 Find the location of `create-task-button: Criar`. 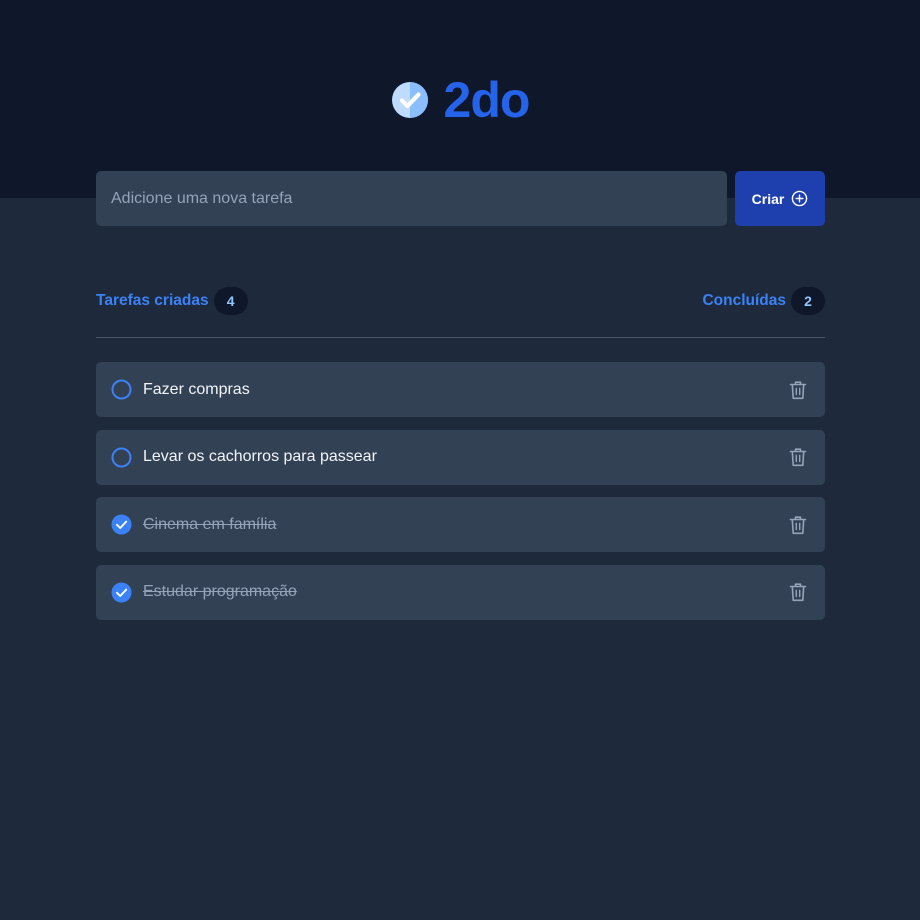

create-task-button: Criar is located at coordinates (780, 198).